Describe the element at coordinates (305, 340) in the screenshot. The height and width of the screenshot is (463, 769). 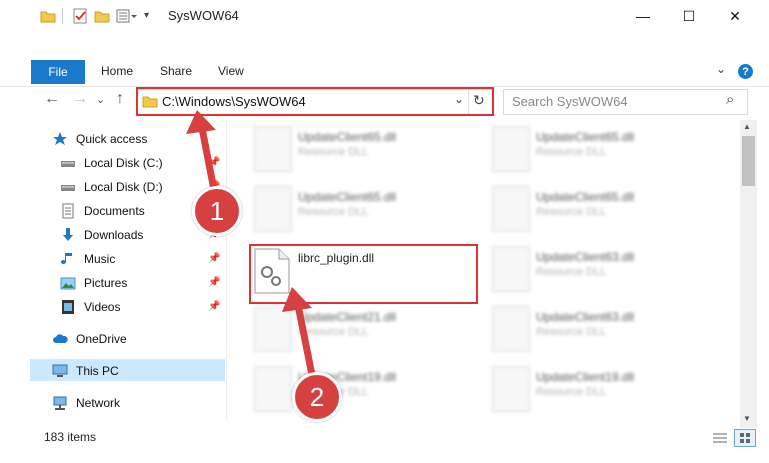
I see `arrow-2-shaft` at that location.